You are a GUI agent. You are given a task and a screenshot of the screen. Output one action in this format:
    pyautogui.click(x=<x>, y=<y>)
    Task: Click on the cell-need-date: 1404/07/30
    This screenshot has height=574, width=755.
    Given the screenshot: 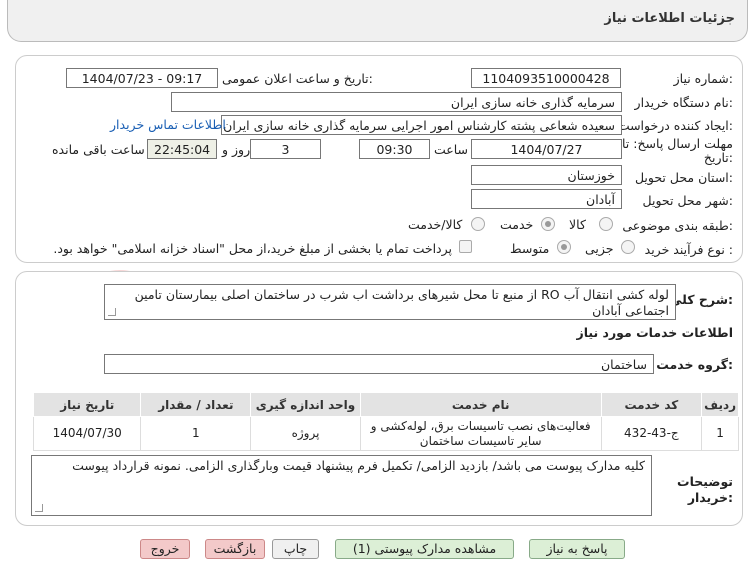 What is the action you would take?
    pyautogui.click(x=87, y=433)
    